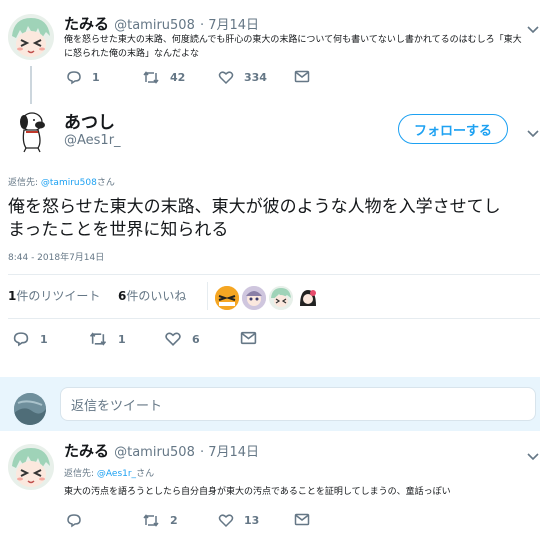 Image resolution: width=540 pixels, height=539 pixels. Describe the element at coordinates (182, 339) in the screenshot. I see `like-action: 6` at that location.